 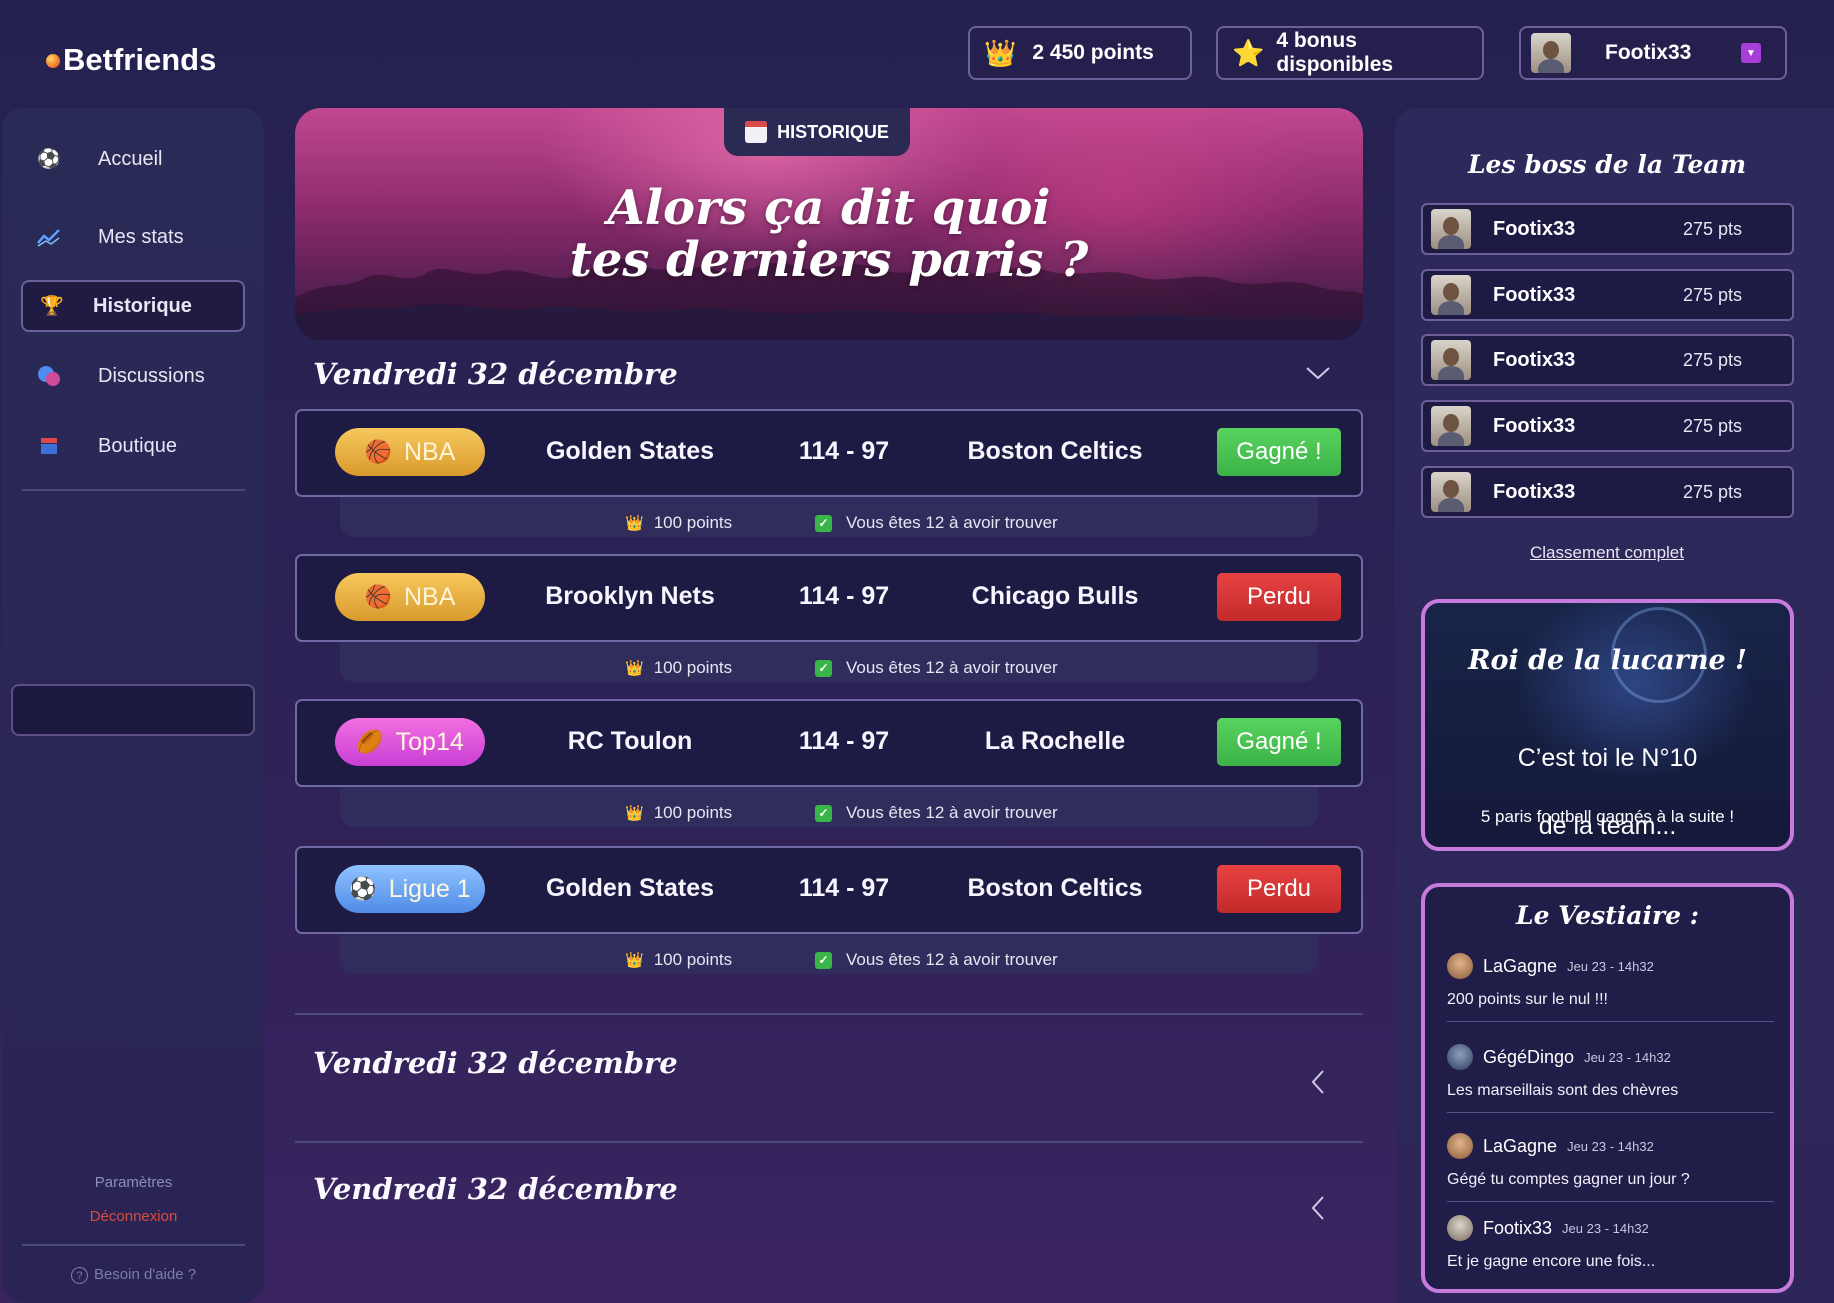 I want to click on message-author: Footix33, so click(x=1518, y=1227).